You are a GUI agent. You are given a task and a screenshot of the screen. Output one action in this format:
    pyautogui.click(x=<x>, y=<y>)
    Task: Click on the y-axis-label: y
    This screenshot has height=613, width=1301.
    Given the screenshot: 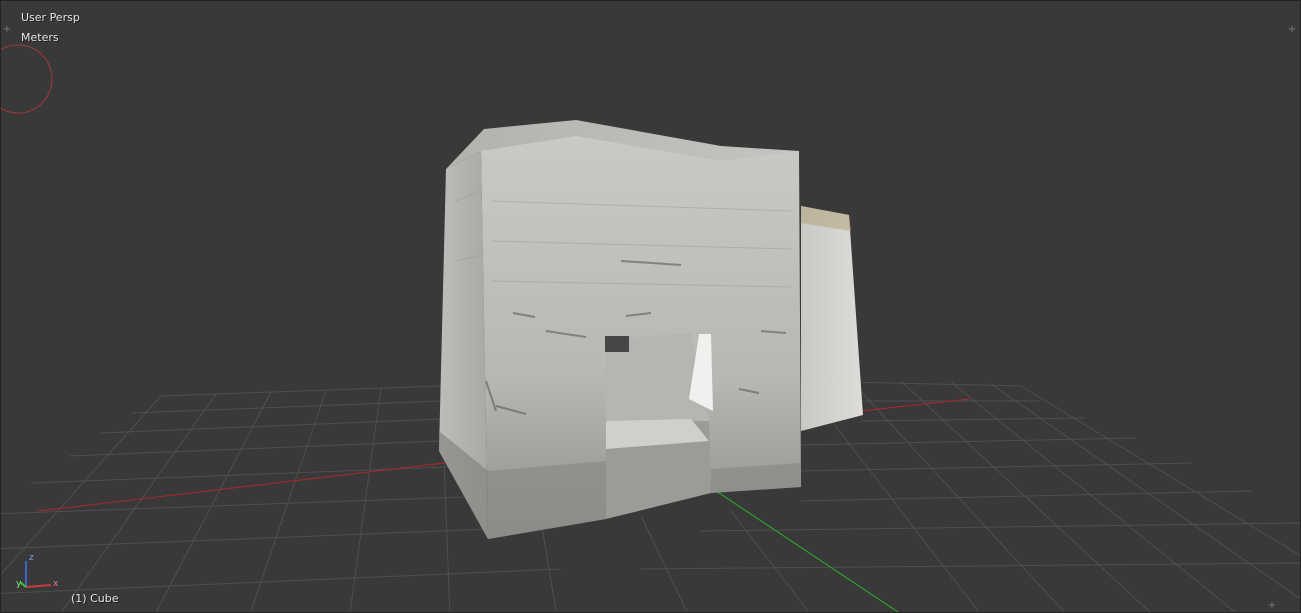 What is the action you would take?
    pyautogui.click(x=19, y=584)
    